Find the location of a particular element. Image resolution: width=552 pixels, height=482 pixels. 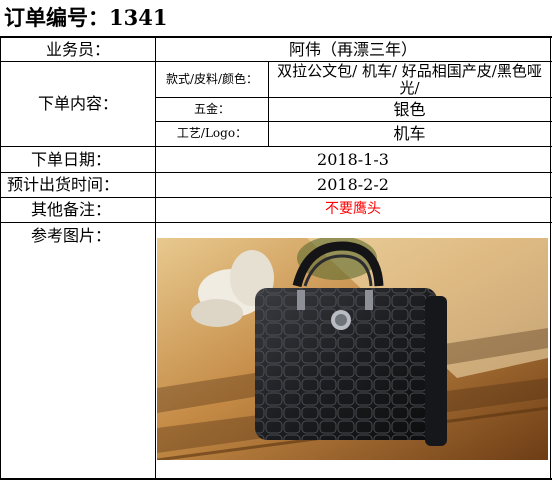

hardware-label: 五金： is located at coordinates (211, 108).